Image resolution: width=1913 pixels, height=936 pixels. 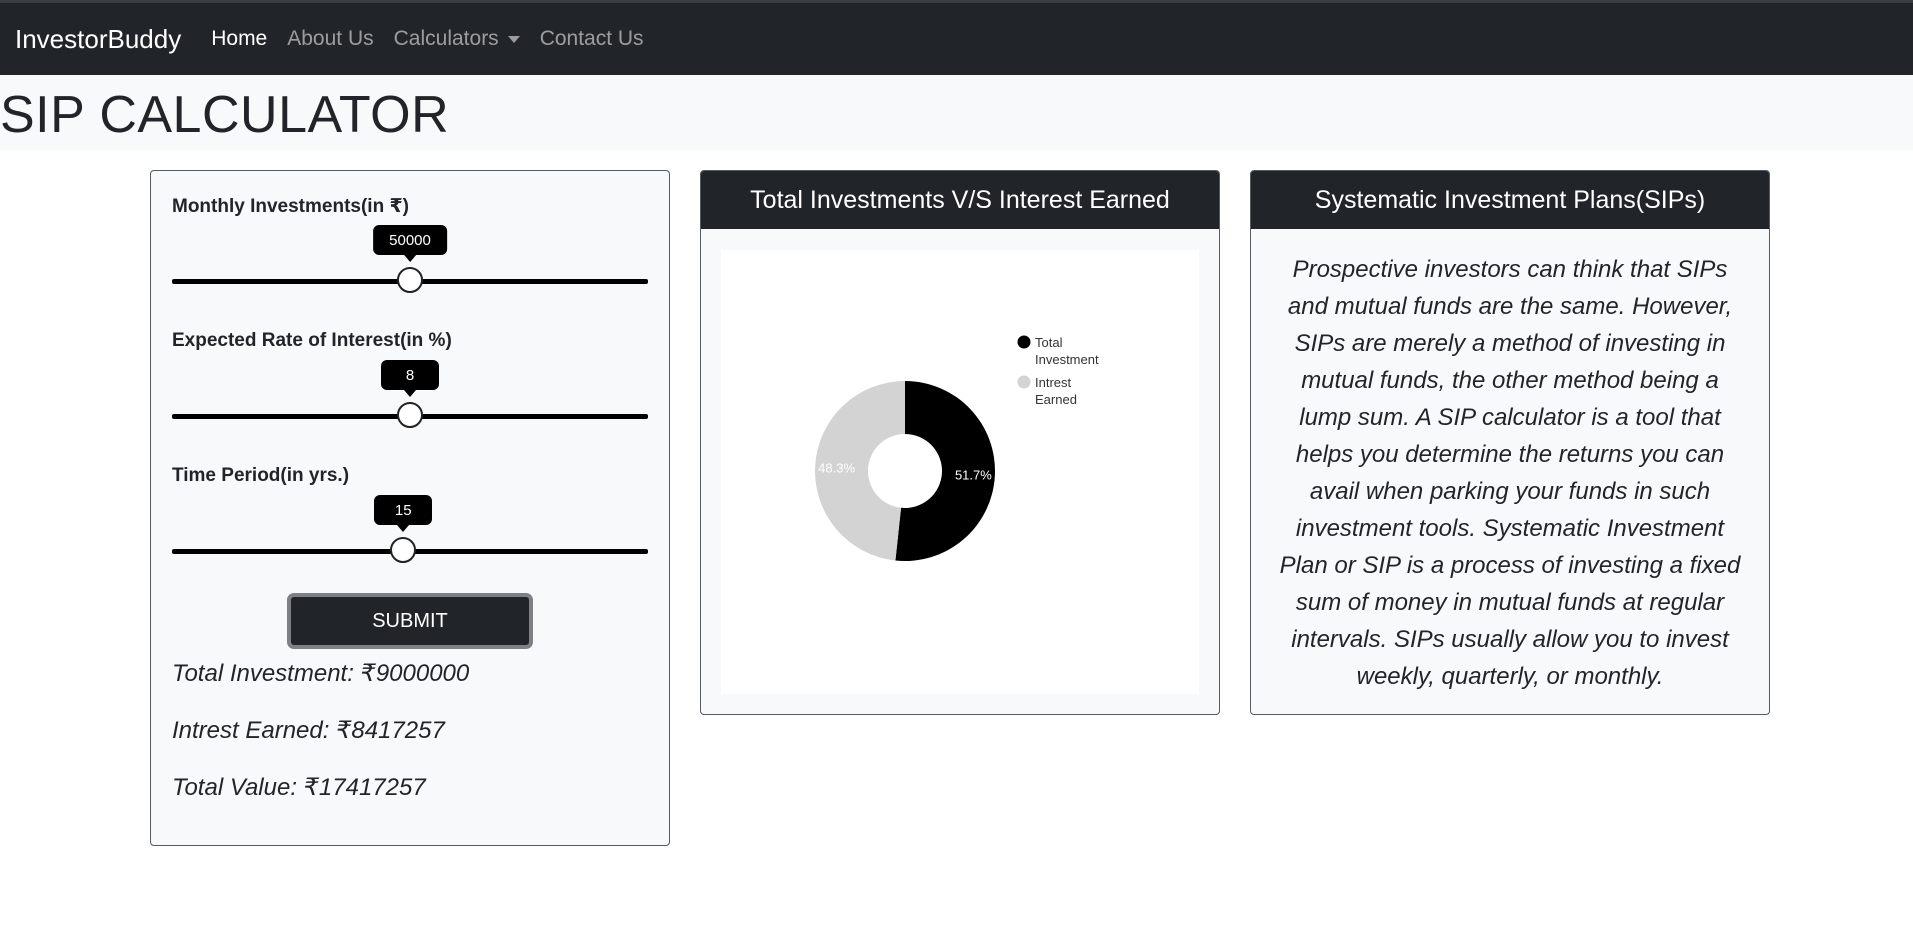 What do you see at coordinates (225, 115) in the screenshot?
I see `page-title: SIP CALCULATOR` at bounding box center [225, 115].